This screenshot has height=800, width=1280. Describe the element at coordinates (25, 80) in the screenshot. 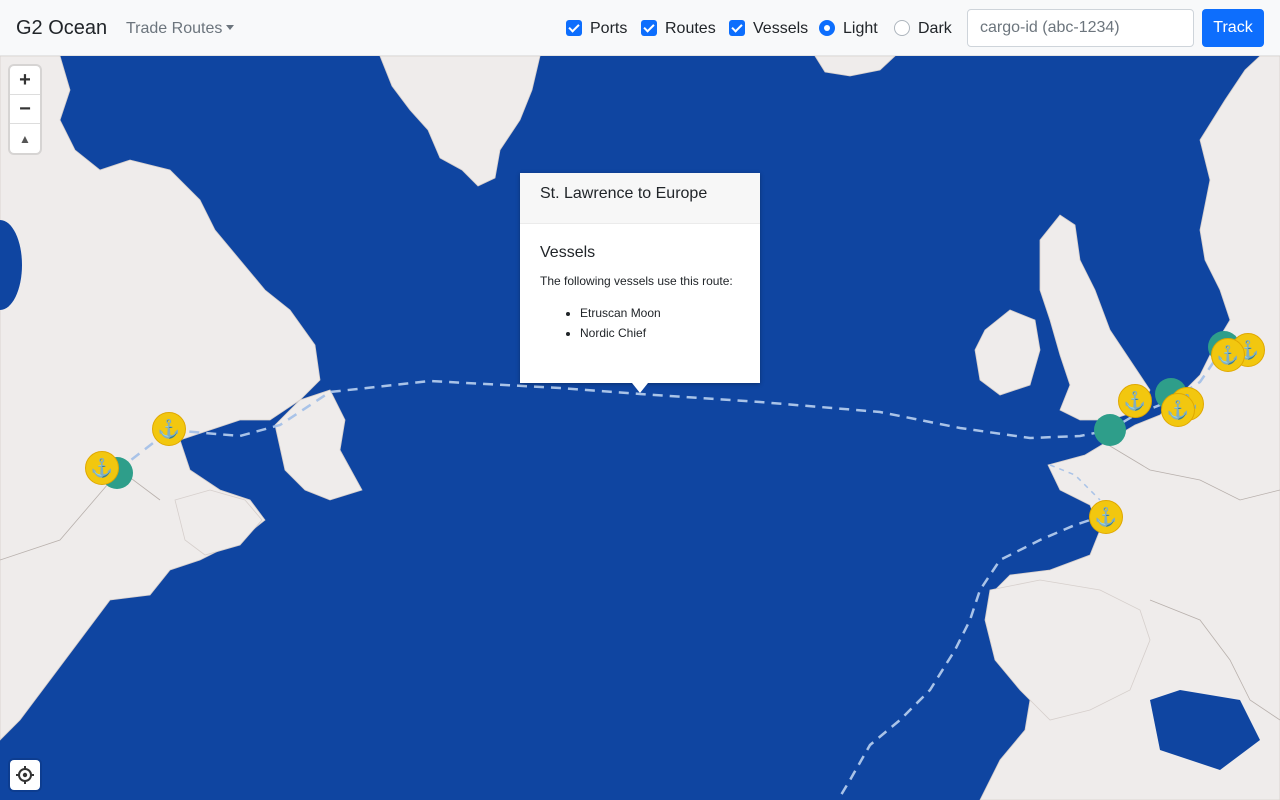

I see `zoom-in-button: +` at that location.